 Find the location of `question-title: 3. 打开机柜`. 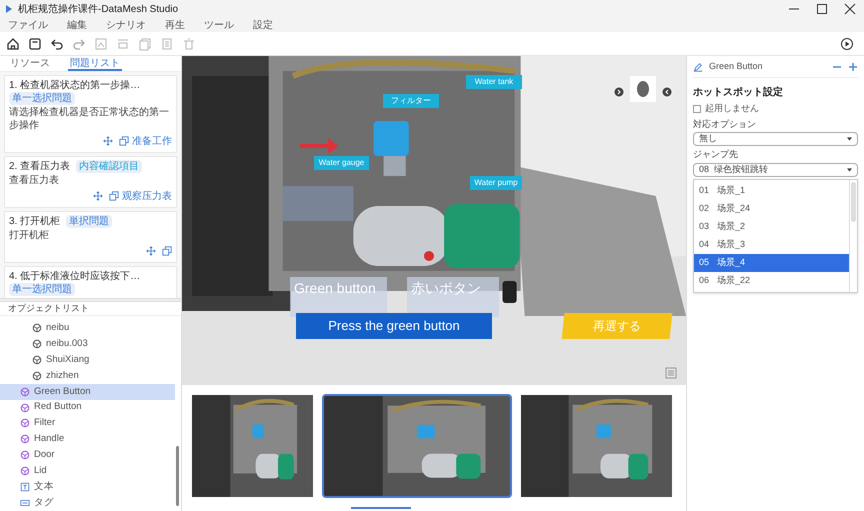

question-title: 3. 打开机柜 is located at coordinates (34, 221).